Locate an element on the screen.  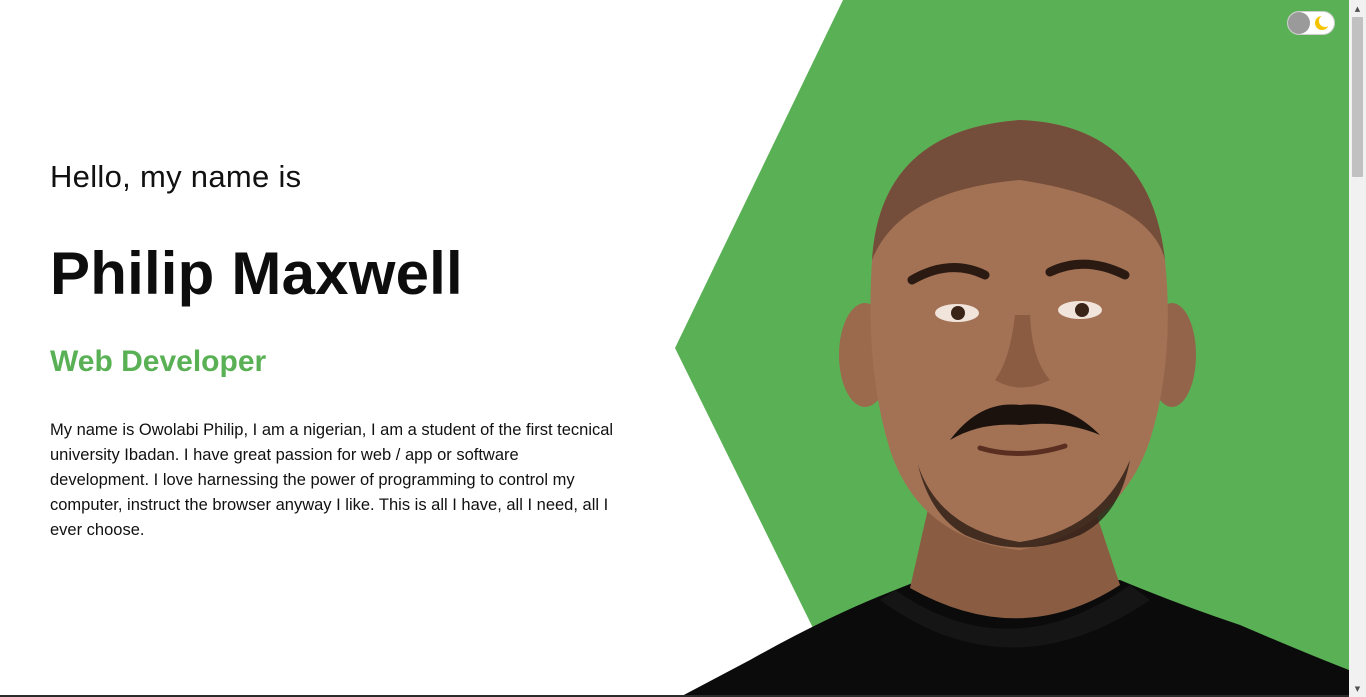
scroll-down-arrow-icon: ▼ is located at coordinates (1357, 688).